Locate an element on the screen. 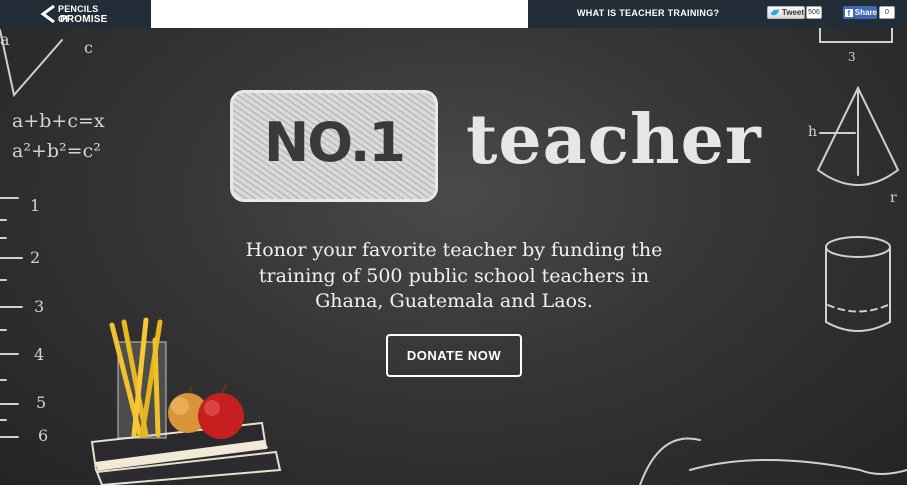 This screenshot has height=485, width=907. header-input-field is located at coordinates (339, 14).